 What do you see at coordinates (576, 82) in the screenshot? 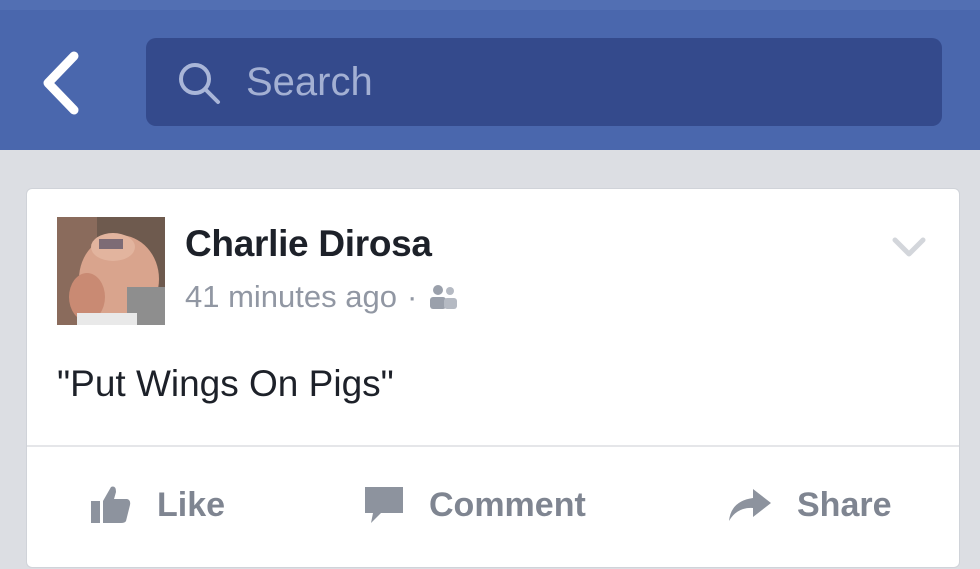
I see `search-input` at bounding box center [576, 82].